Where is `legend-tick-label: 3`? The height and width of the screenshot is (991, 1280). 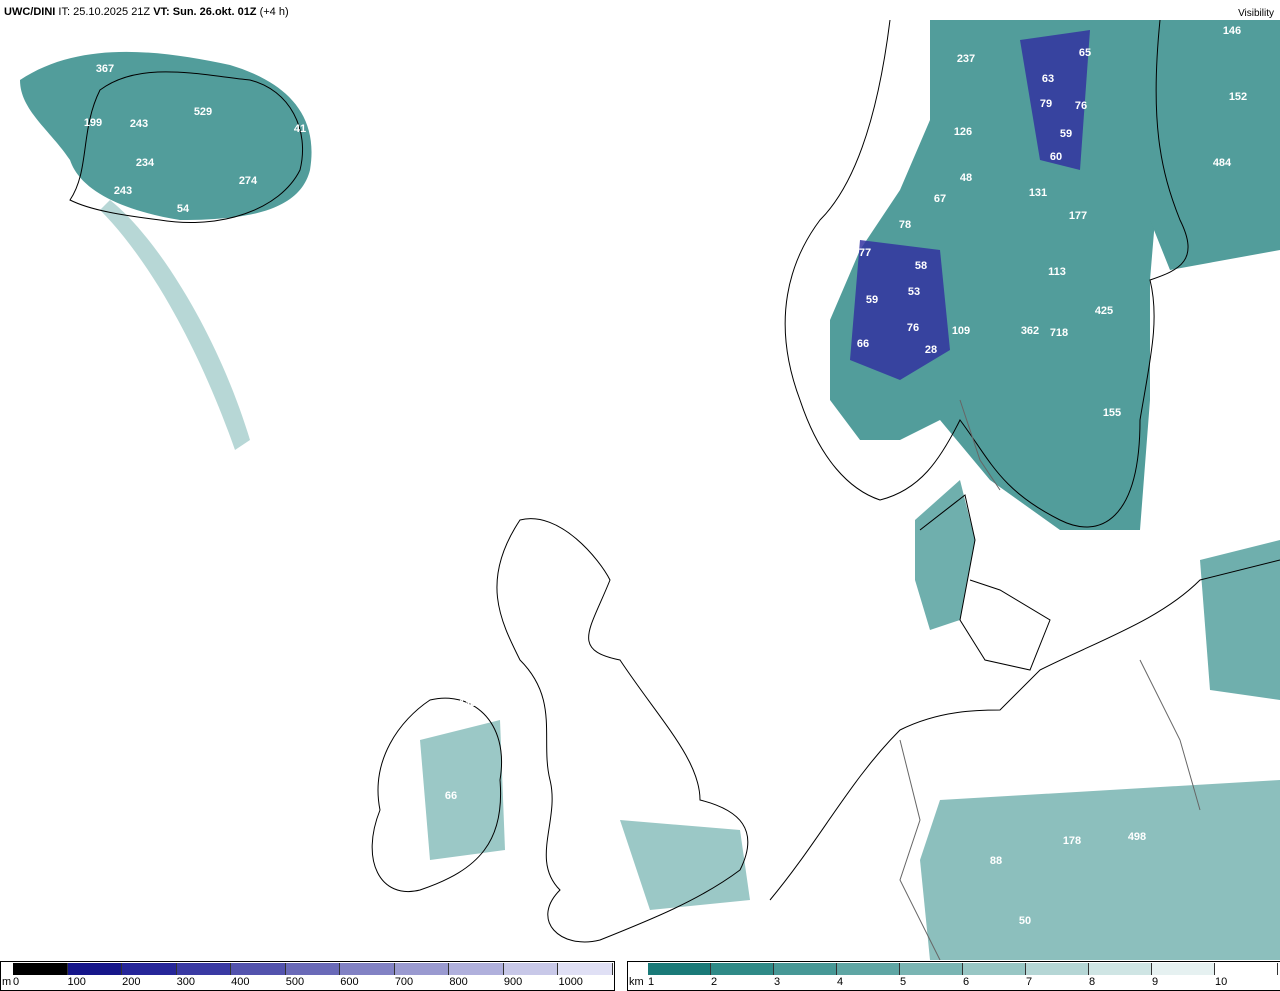 legend-tick-label: 3 is located at coordinates (777, 982).